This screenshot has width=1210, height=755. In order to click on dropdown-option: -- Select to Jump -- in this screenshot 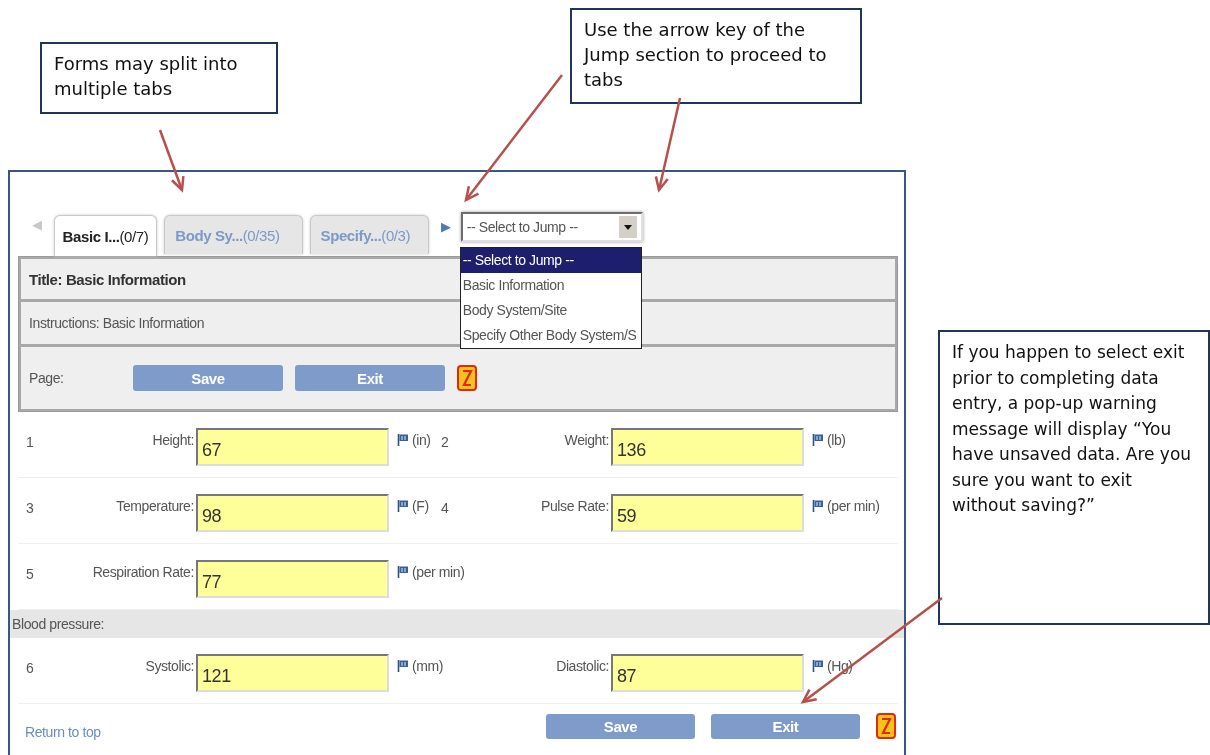, I will do `click(550, 260)`.